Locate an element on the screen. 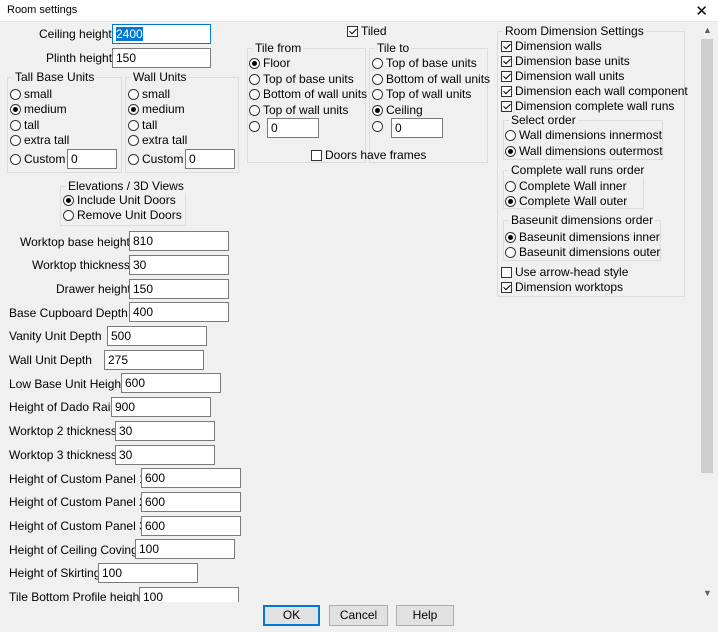  tile-from-top-wall-radio: Top of wall units is located at coordinates (298, 110).